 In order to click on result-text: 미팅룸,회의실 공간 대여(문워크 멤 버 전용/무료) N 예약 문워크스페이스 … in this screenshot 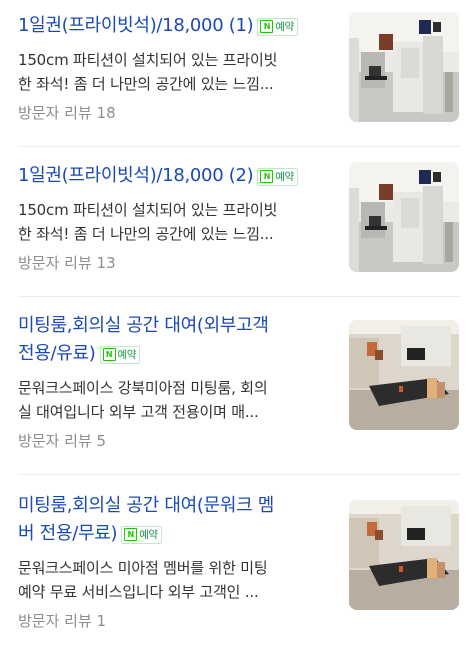, I will do `click(178, 562)`.